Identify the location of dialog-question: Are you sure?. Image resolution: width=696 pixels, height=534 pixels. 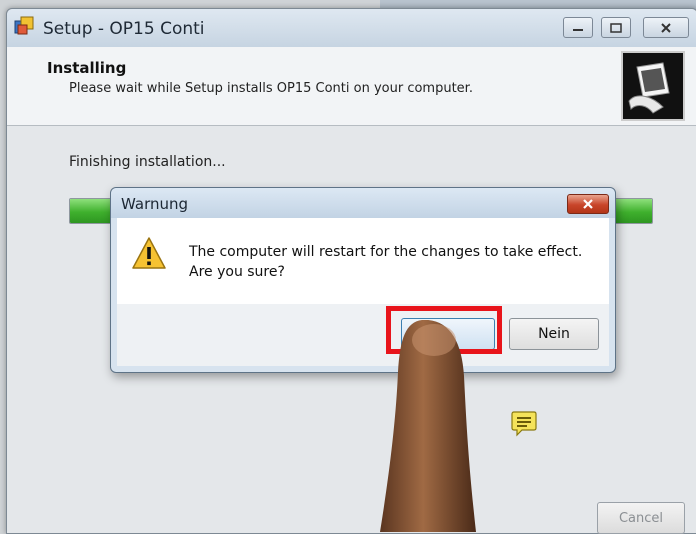
(237, 272).